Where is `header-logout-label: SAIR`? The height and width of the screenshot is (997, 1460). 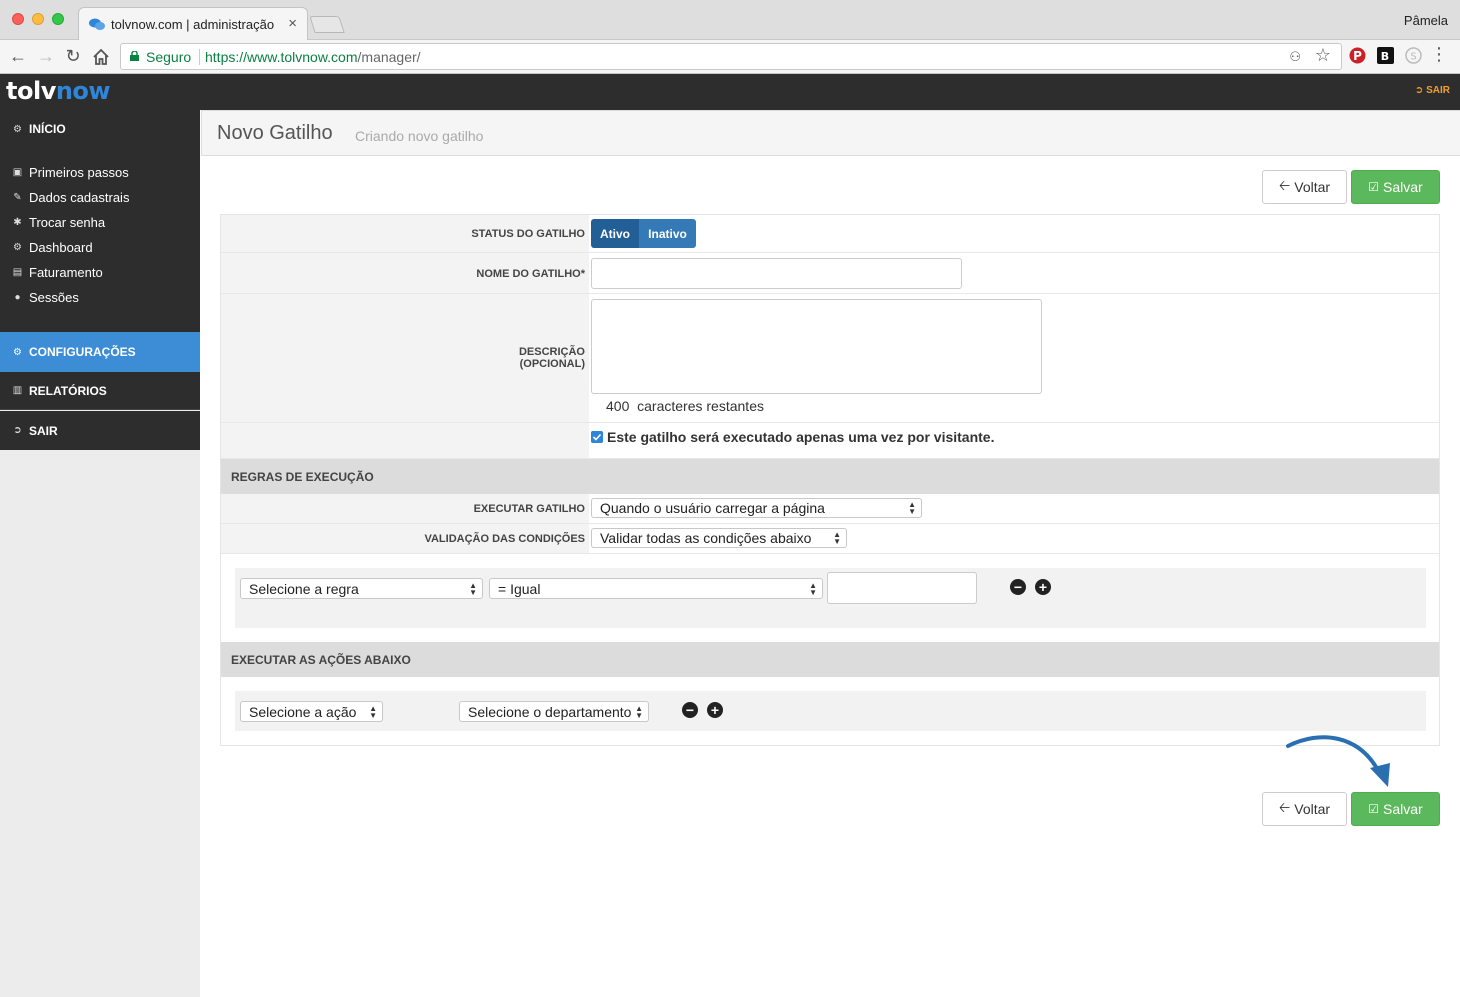 header-logout-label: SAIR is located at coordinates (1438, 90).